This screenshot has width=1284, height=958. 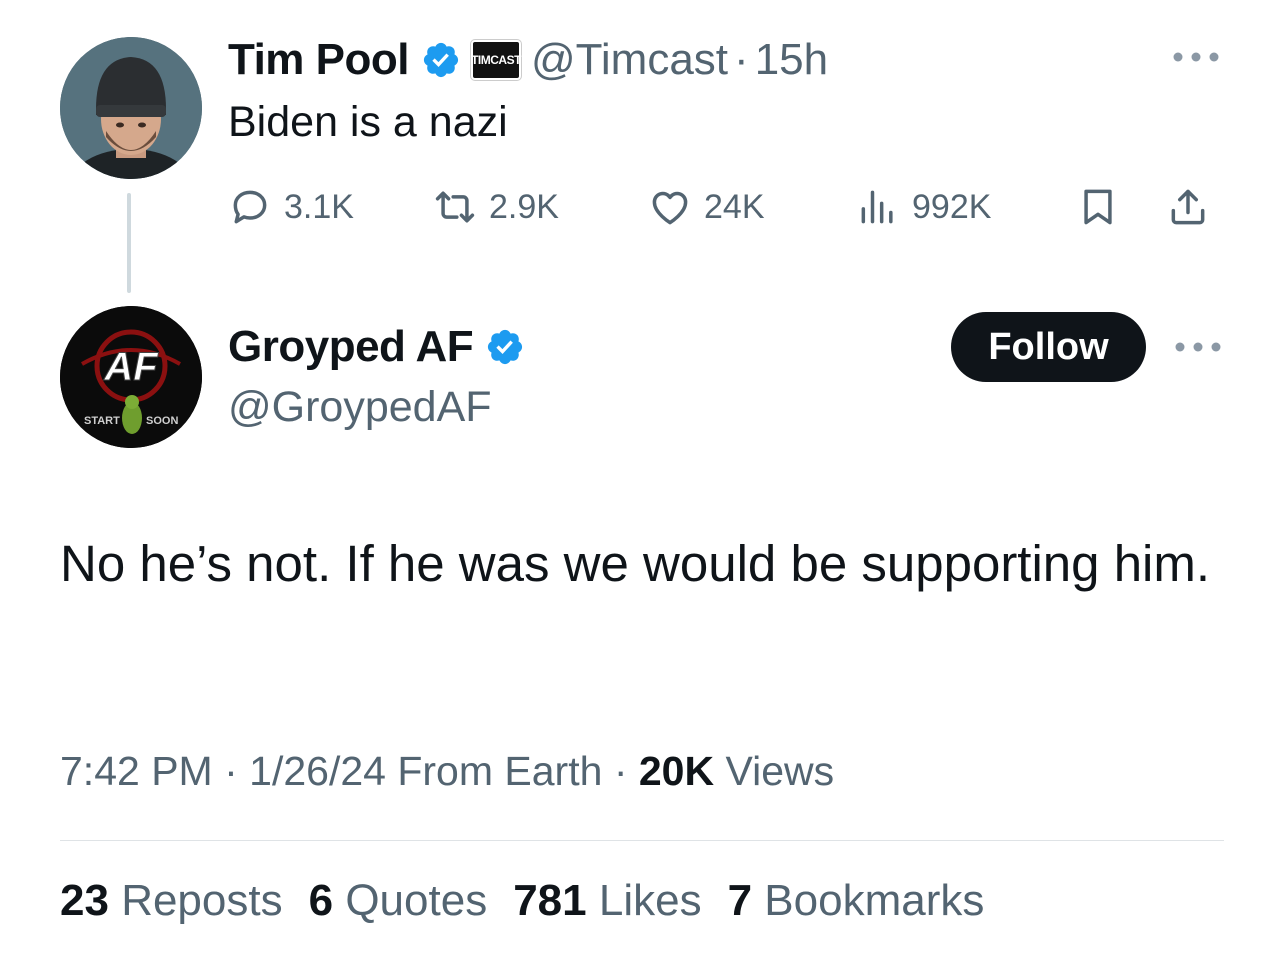 I want to click on tweet-metadata: 7:42 PM · 1/26/24 From Earth · 20K Views, so click(x=447, y=771).